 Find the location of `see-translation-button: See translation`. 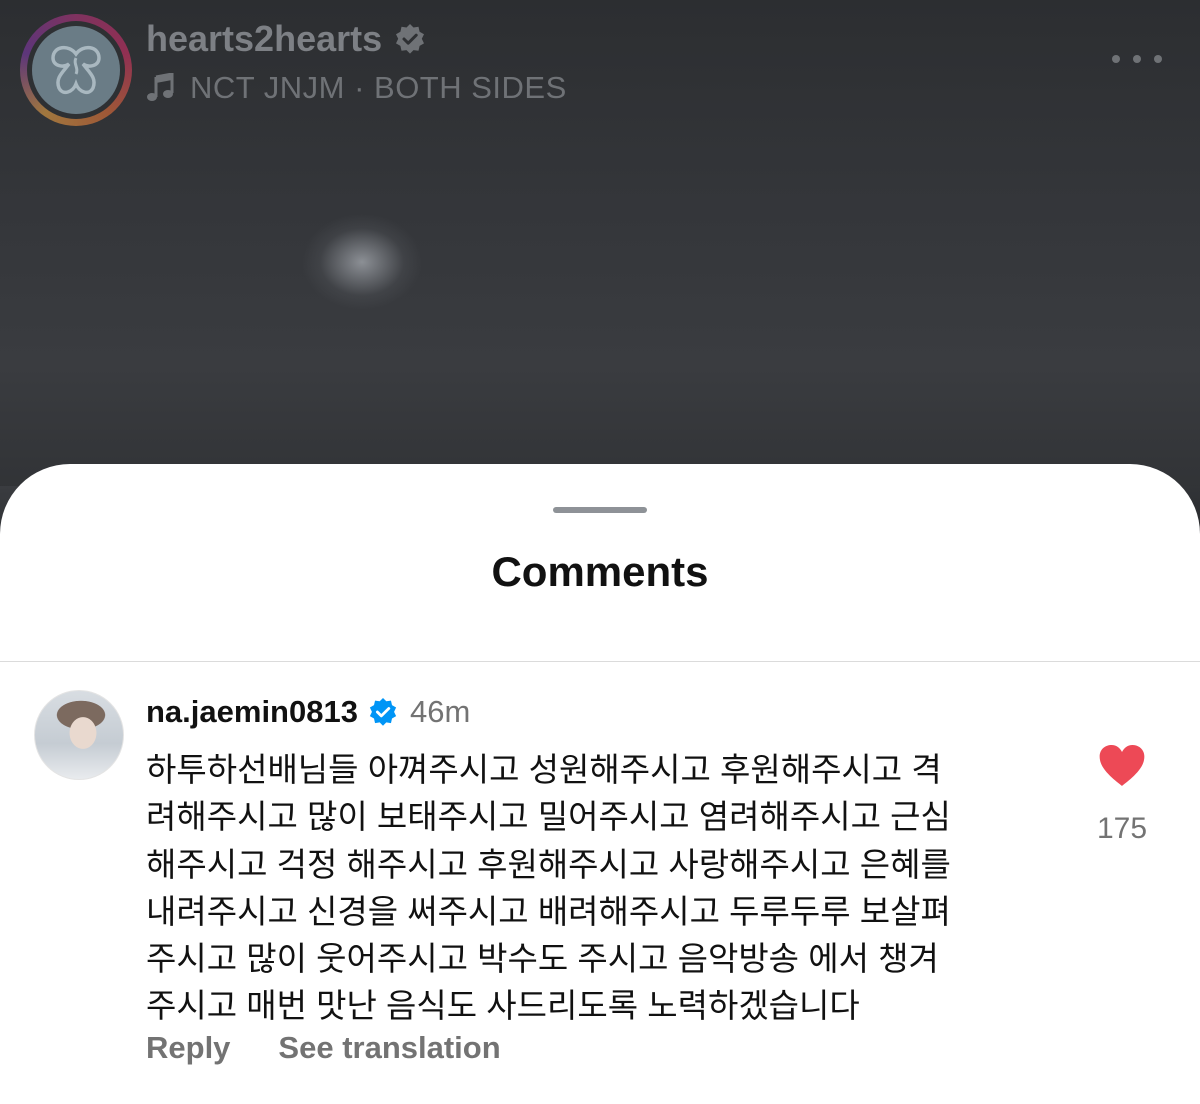

see-translation-button: See translation is located at coordinates (389, 1048).